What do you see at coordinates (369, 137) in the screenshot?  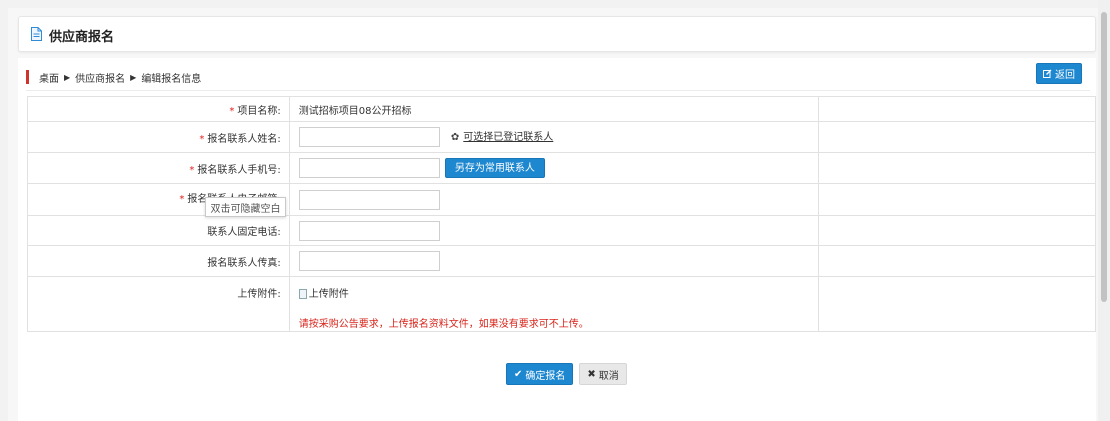 I see `contact-name-input` at bounding box center [369, 137].